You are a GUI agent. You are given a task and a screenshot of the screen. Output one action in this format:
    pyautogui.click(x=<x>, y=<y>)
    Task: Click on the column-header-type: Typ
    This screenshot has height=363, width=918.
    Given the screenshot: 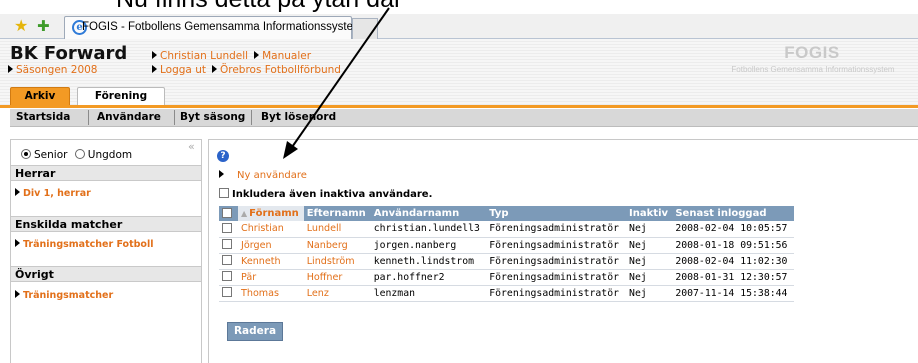 What is the action you would take?
    pyautogui.click(x=556, y=213)
    